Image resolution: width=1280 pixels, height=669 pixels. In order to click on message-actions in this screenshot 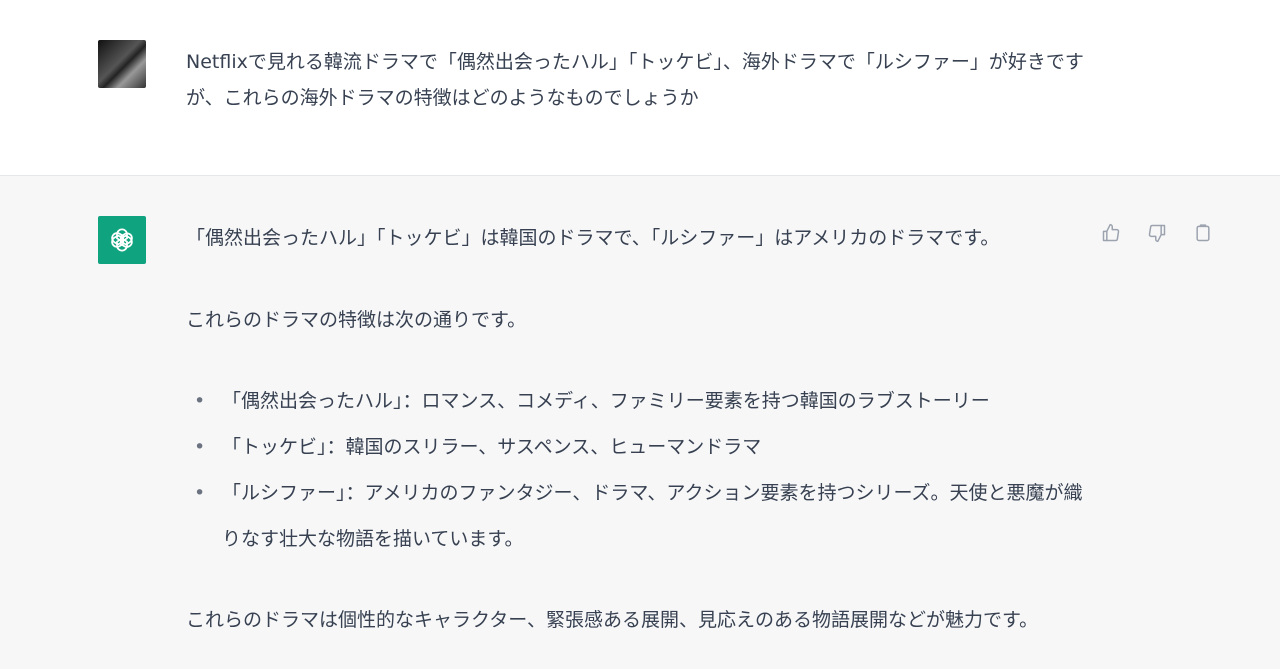, I will do `click(1157, 233)`.